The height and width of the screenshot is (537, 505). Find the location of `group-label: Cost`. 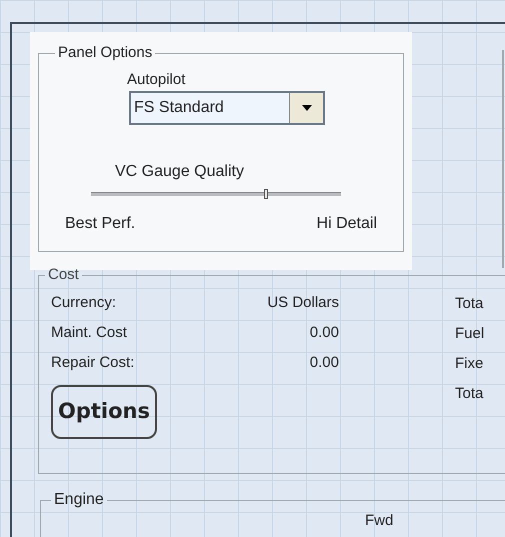

group-label: Cost is located at coordinates (63, 275).